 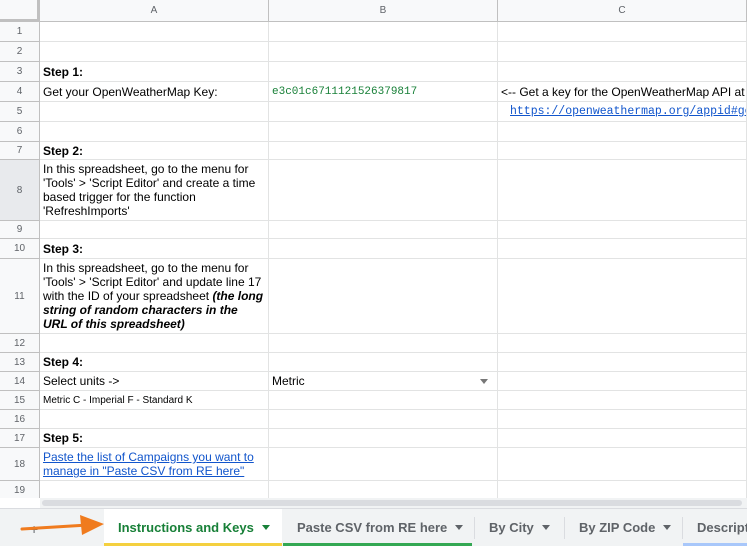 I want to click on row-header: 12, so click(x=20, y=343).